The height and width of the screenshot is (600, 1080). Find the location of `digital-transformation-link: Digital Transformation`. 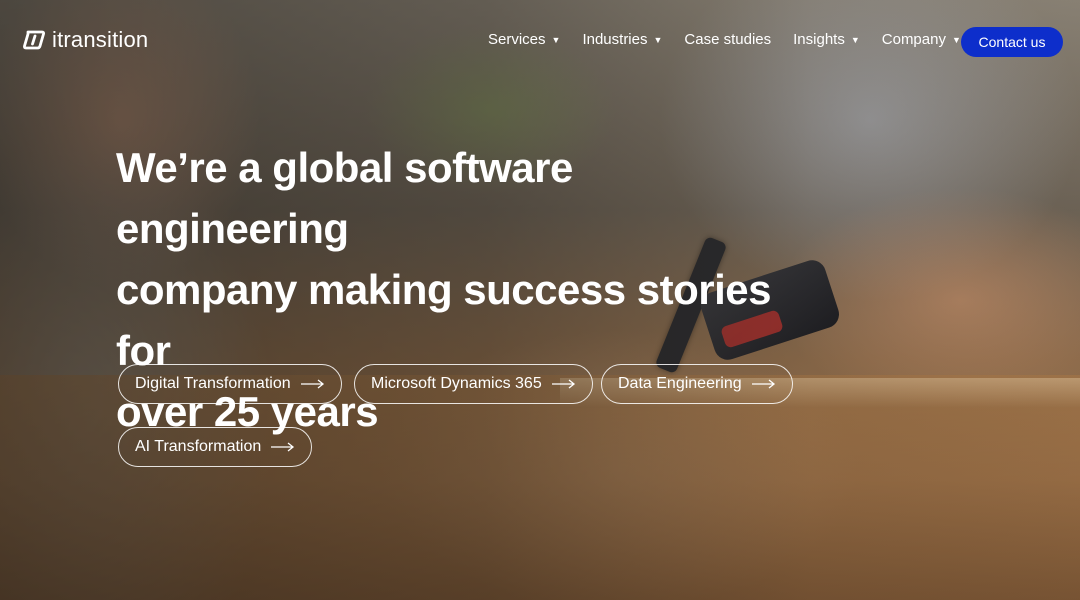

digital-transformation-link: Digital Transformation is located at coordinates (230, 384).